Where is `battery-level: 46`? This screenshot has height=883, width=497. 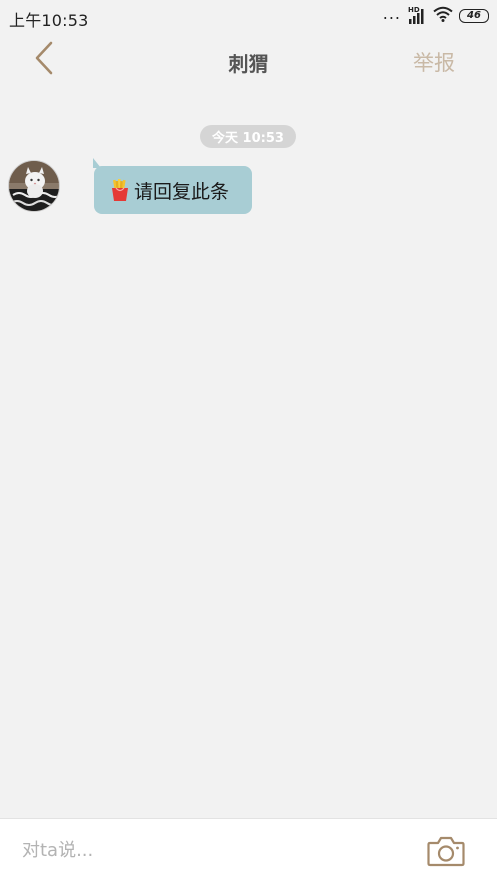
battery-level: 46 is located at coordinates (474, 15).